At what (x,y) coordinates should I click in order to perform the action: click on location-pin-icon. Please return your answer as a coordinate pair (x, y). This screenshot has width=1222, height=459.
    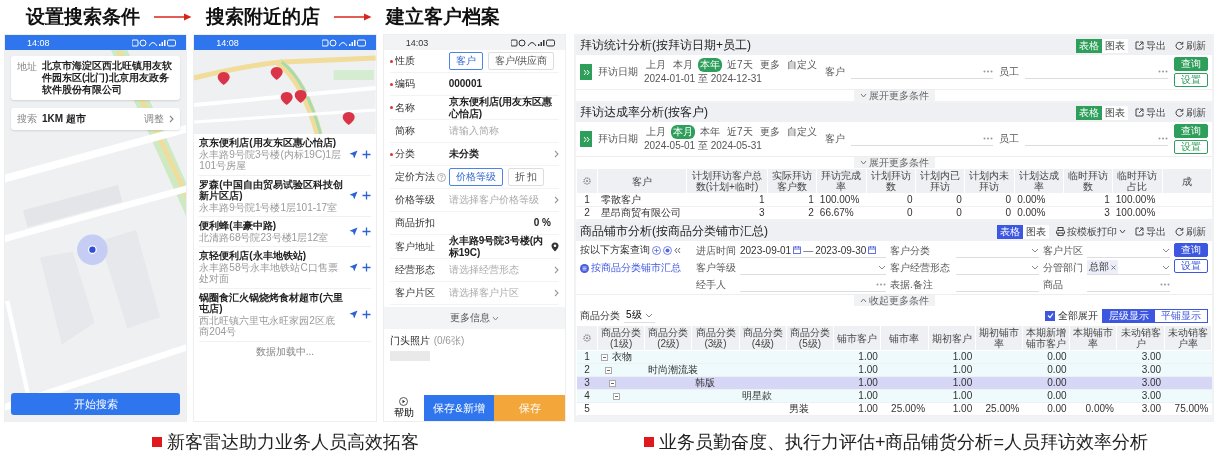
    Looking at the image, I should click on (555, 246).